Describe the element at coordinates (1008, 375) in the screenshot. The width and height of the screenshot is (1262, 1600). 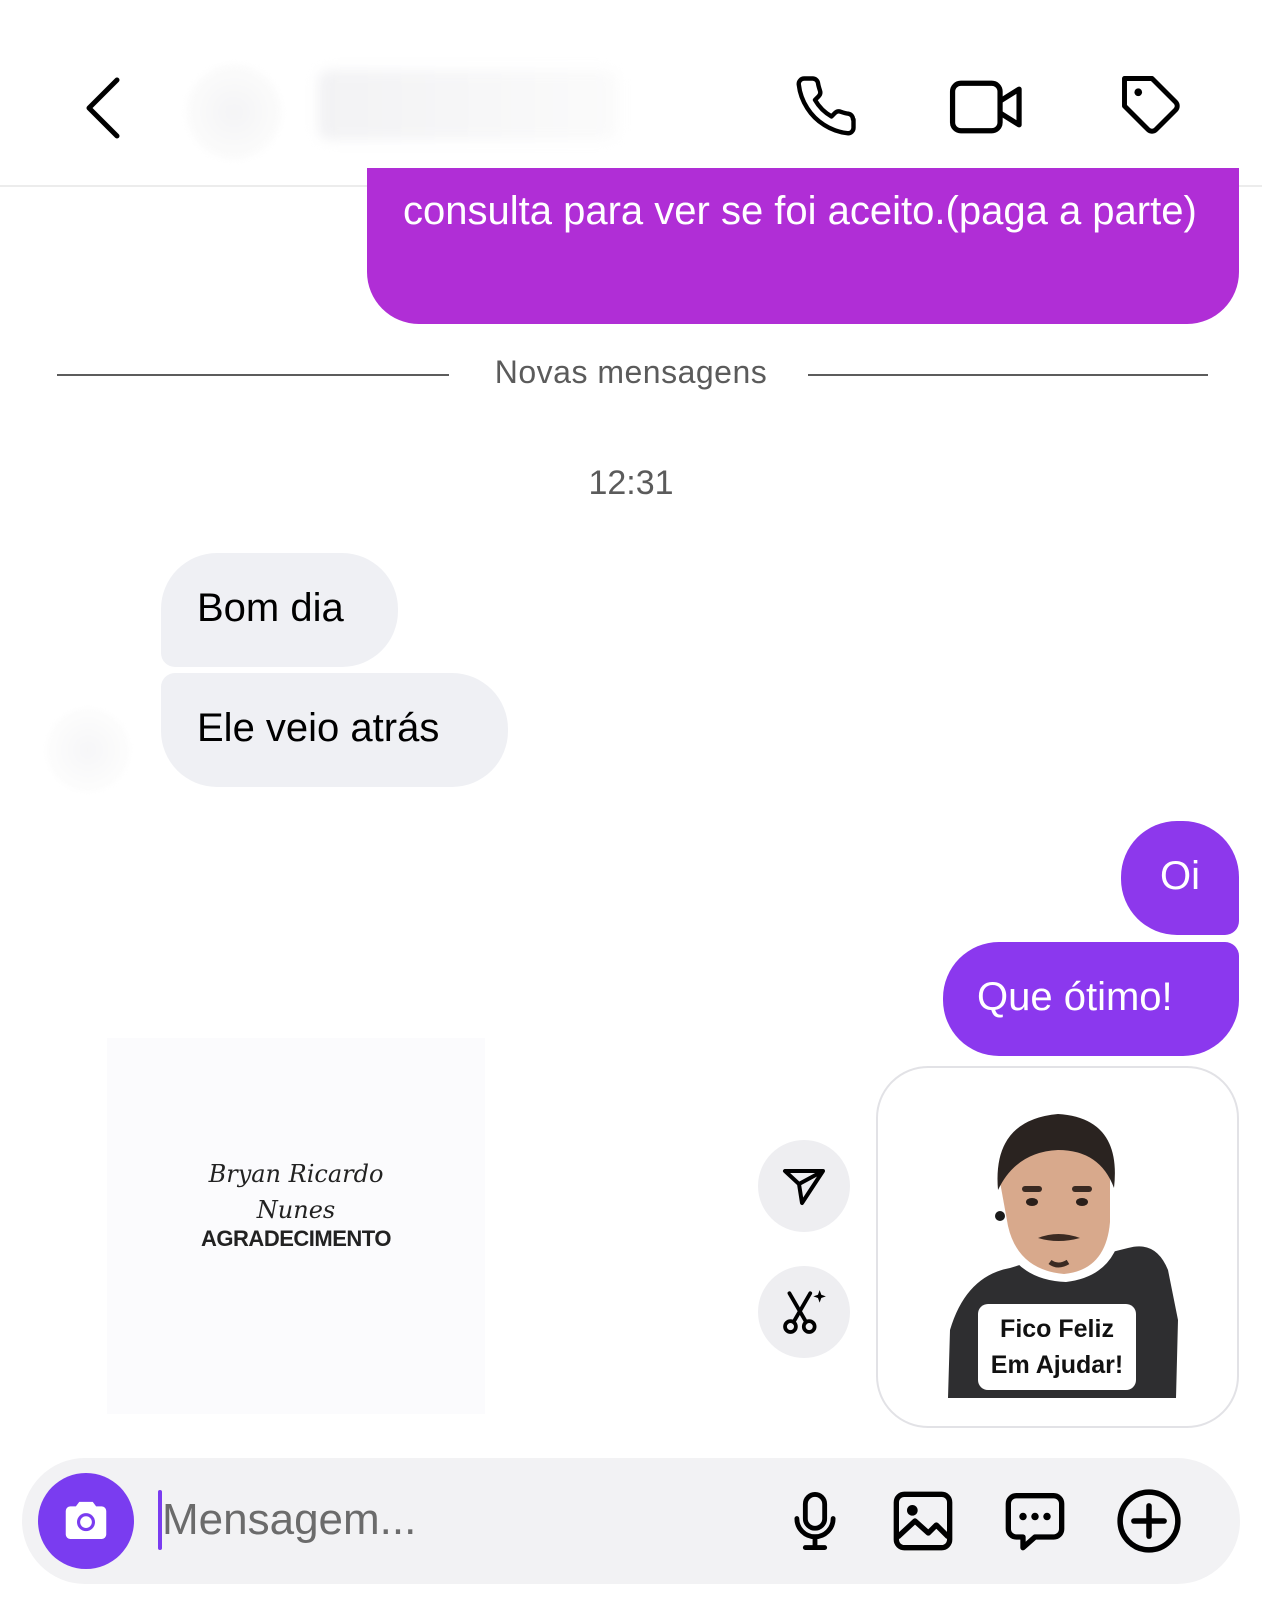
I see `divider-line-right` at that location.